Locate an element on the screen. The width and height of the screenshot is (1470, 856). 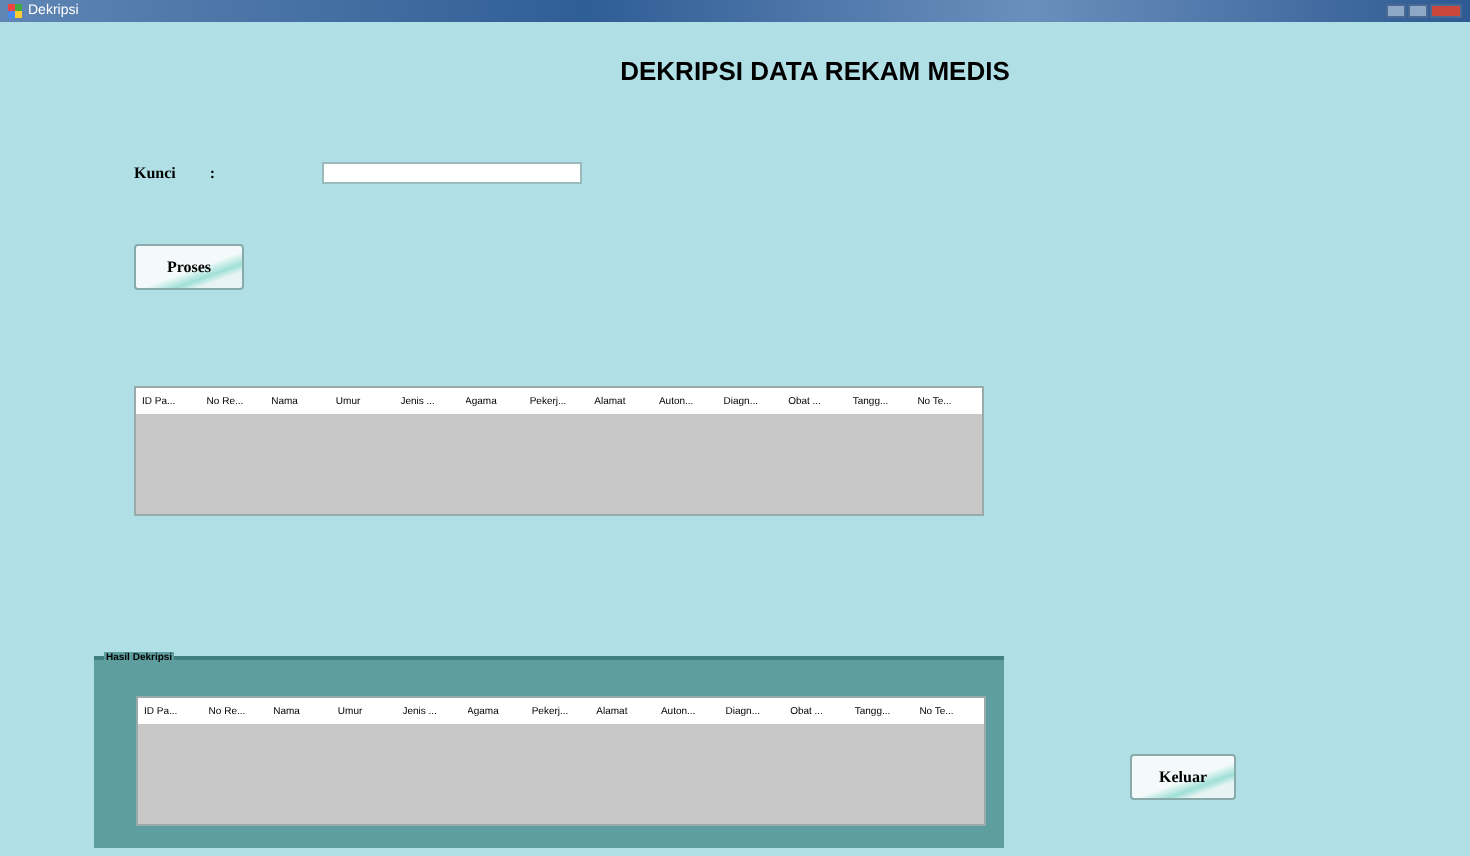
app-icon is located at coordinates (15, 11).